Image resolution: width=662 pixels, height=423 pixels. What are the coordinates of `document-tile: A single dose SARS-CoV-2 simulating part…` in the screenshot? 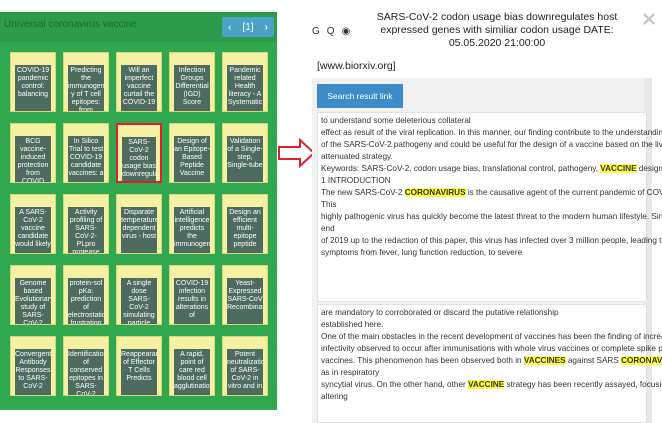 It's located at (139, 295).